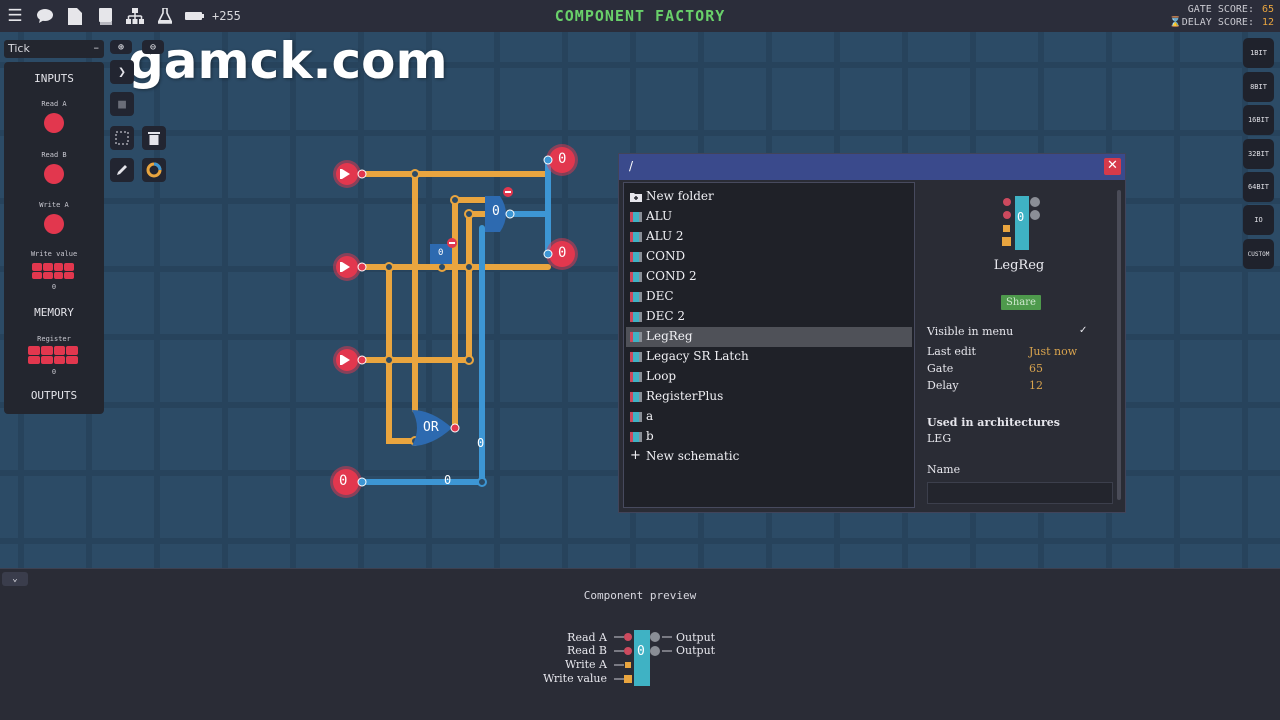 The image size is (1280, 720). What do you see at coordinates (154, 138) in the screenshot?
I see `delete-button` at bounding box center [154, 138].